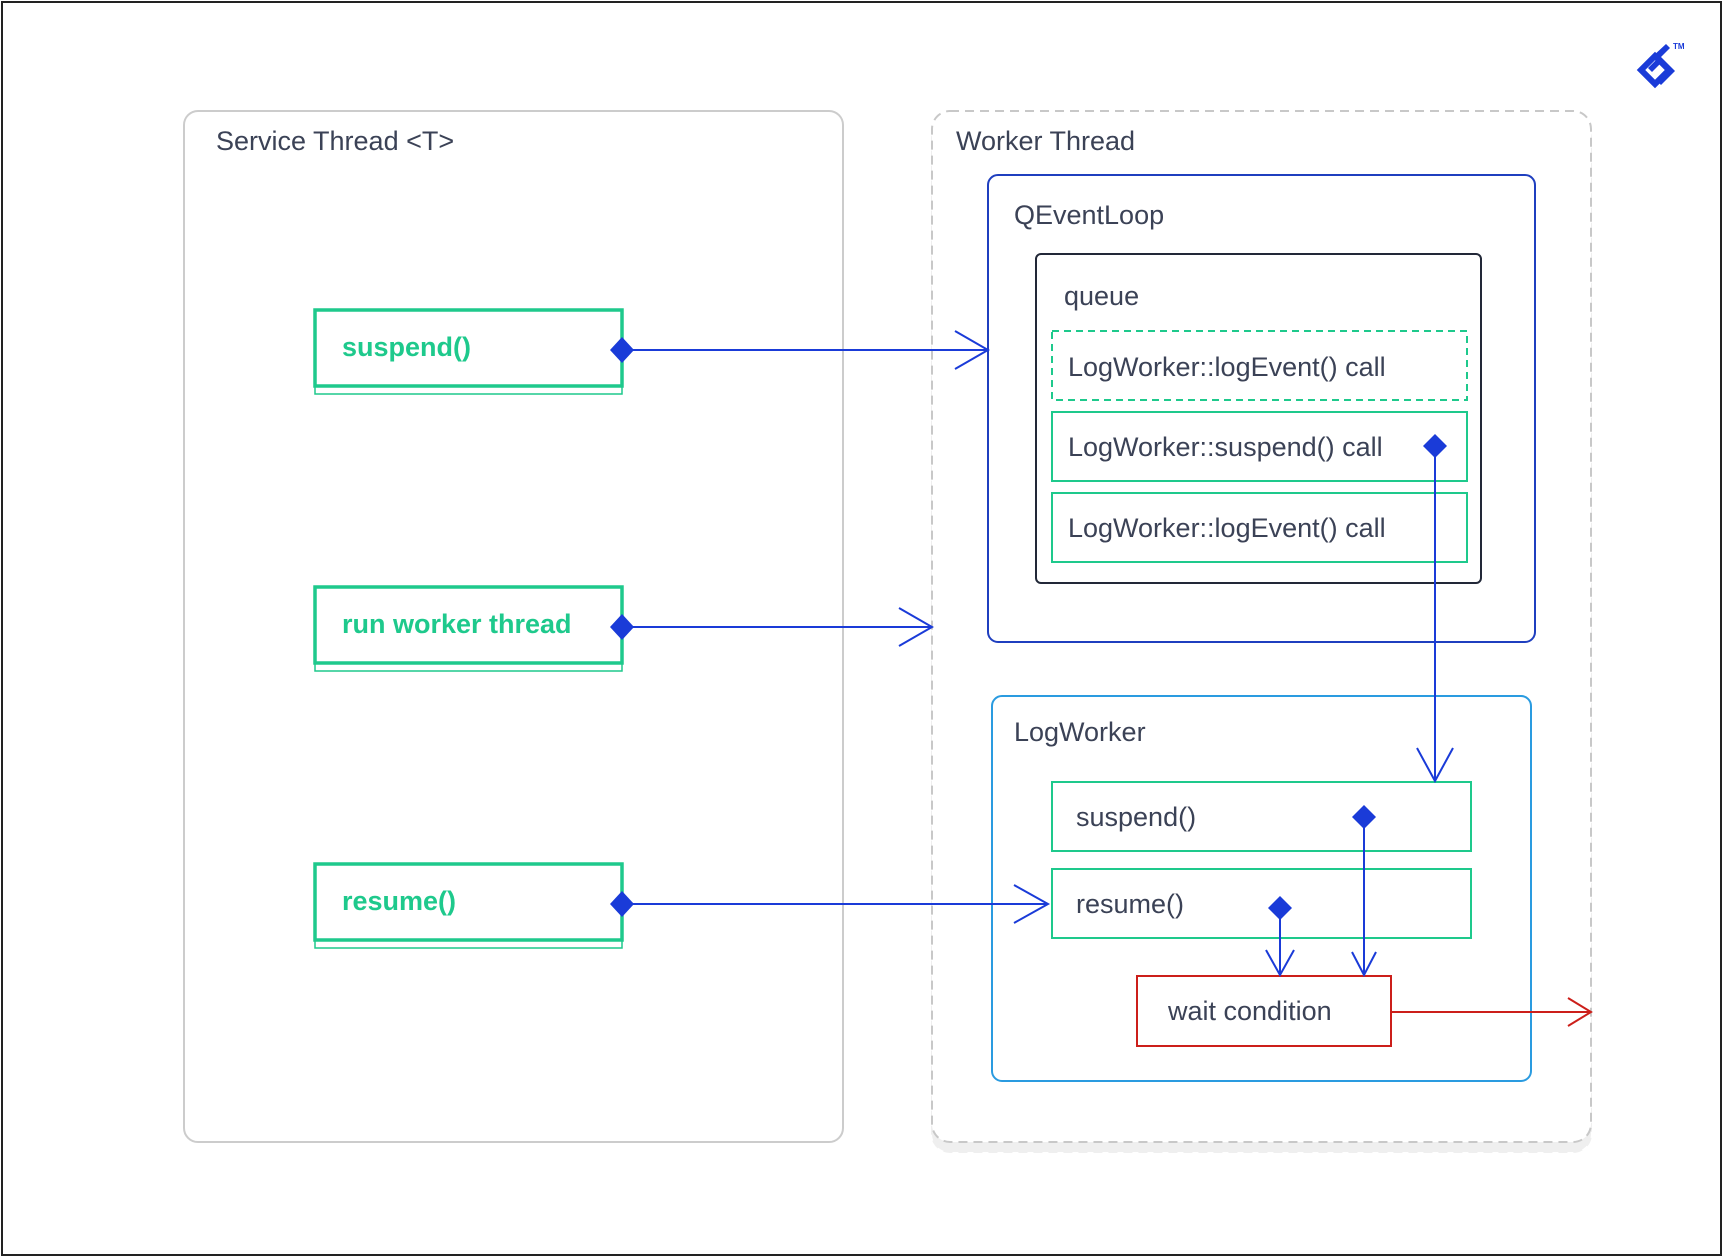  I want to click on service-button-run-worker-thread: run worker thread, so click(468, 628).